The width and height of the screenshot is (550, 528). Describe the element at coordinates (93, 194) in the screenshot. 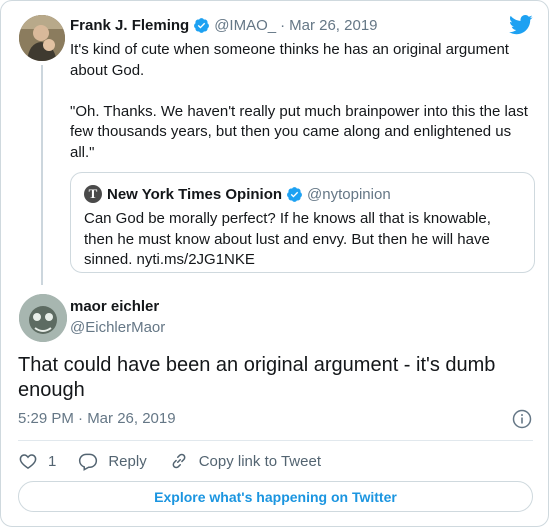

I see `quoted-author-avatar: T` at that location.